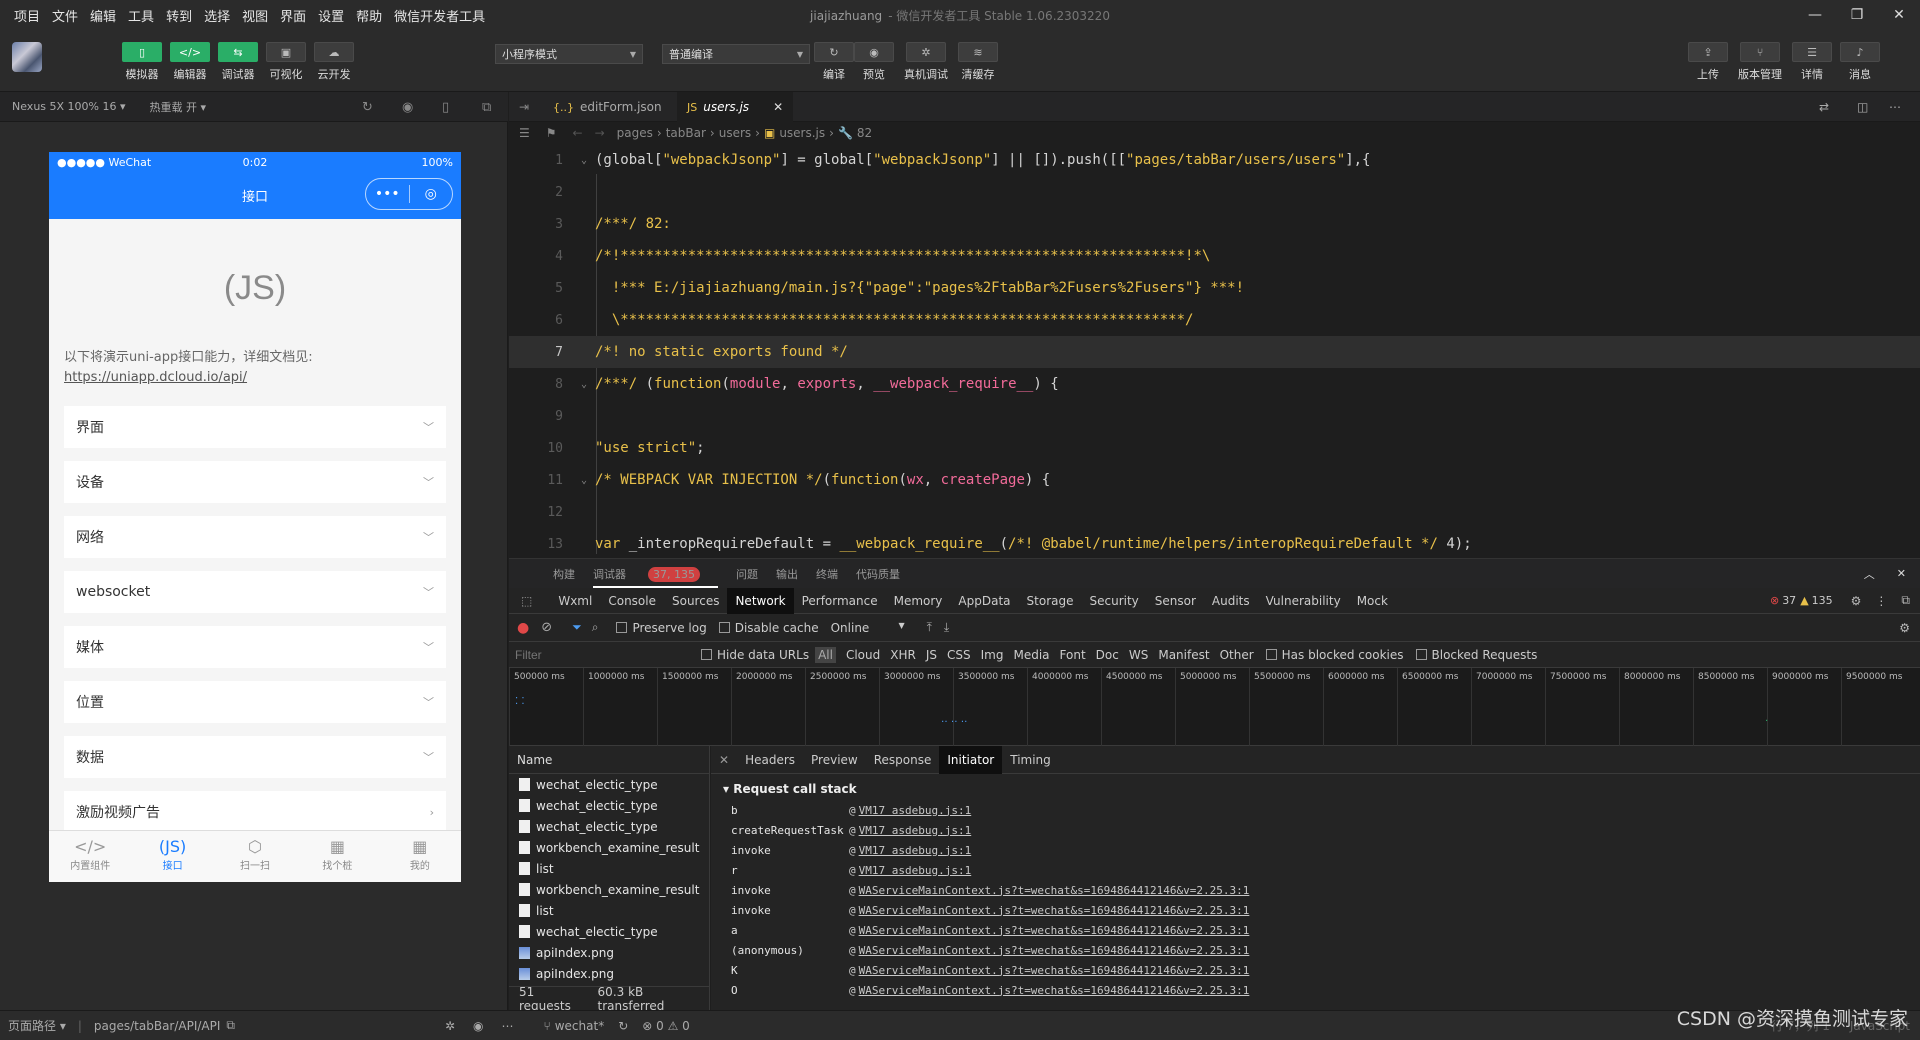  I want to click on tab-timing: Timing, so click(1030, 760).